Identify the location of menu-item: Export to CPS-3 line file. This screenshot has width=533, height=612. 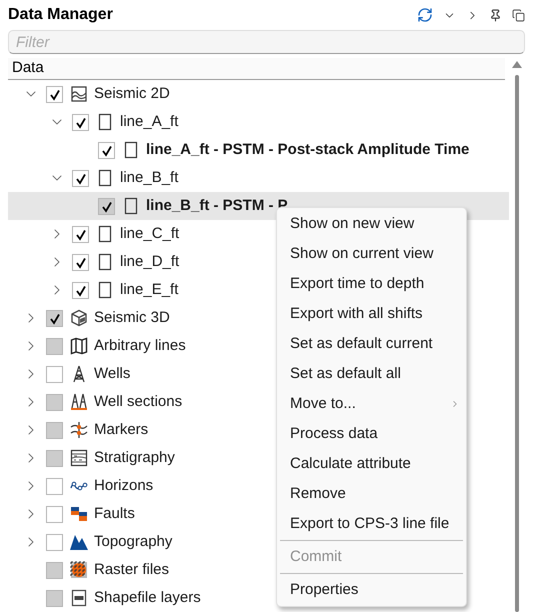
(371, 524).